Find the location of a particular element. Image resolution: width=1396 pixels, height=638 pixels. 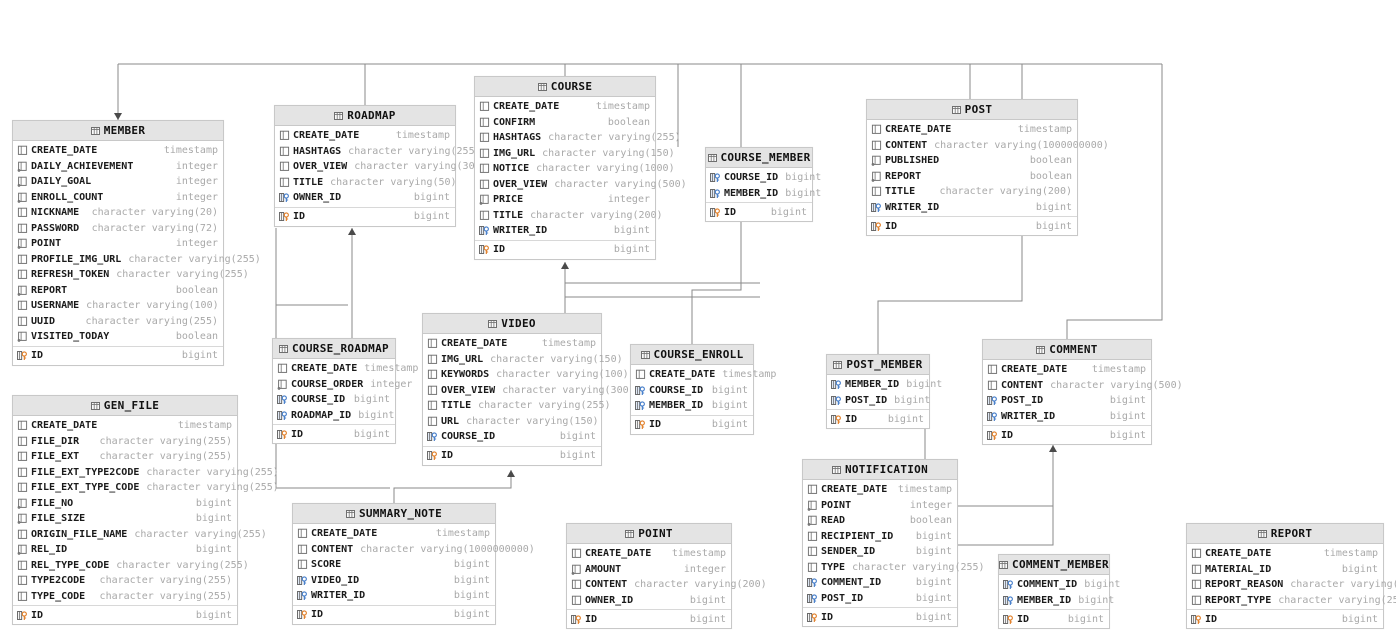

column-row: OWNER_ID bigint is located at coordinates (649, 601).